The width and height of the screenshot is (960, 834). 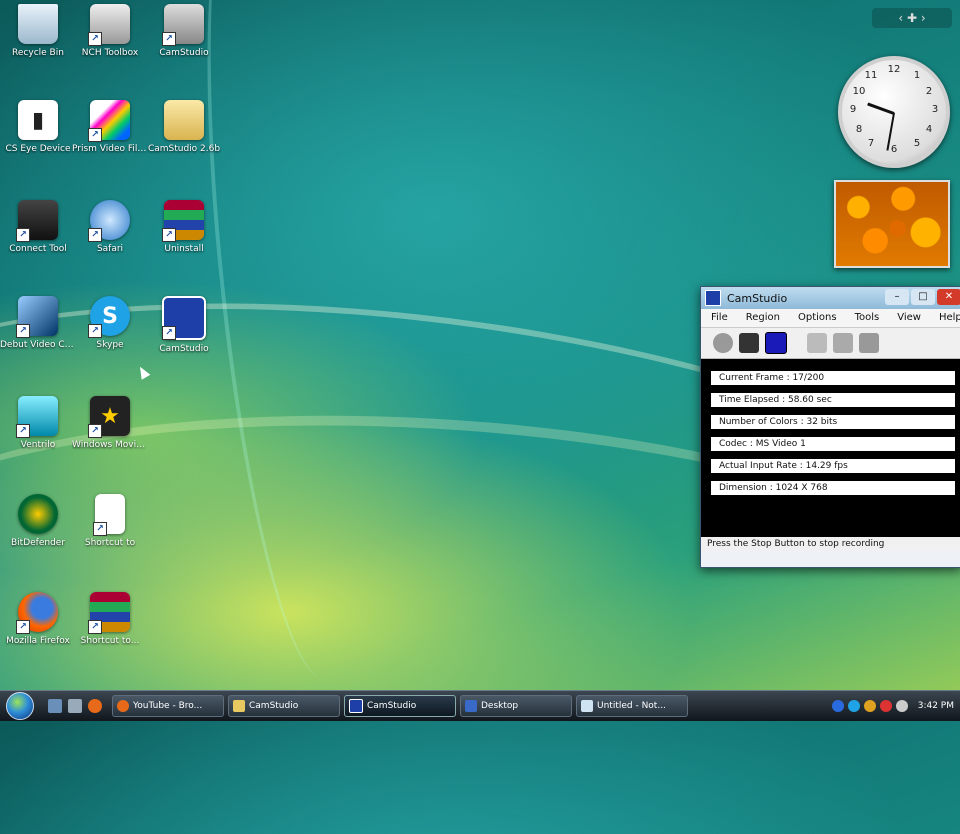 I want to click on menu-bar: File Region Options Tools View Help, so click(x=830, y=318).